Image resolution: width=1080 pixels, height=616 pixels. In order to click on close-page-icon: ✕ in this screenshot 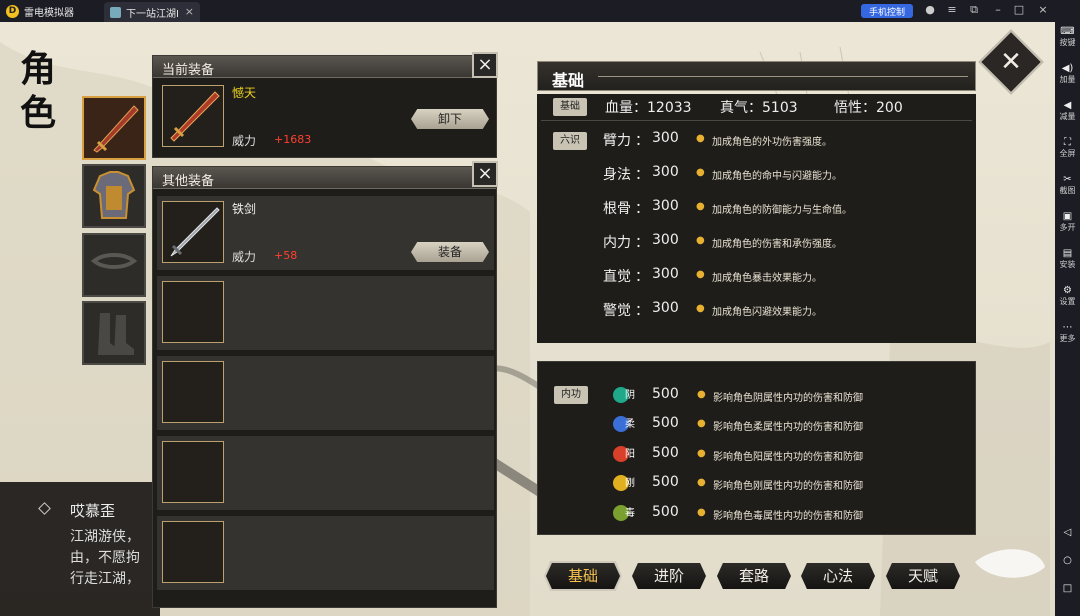, I will do `click(1011, 62)`.